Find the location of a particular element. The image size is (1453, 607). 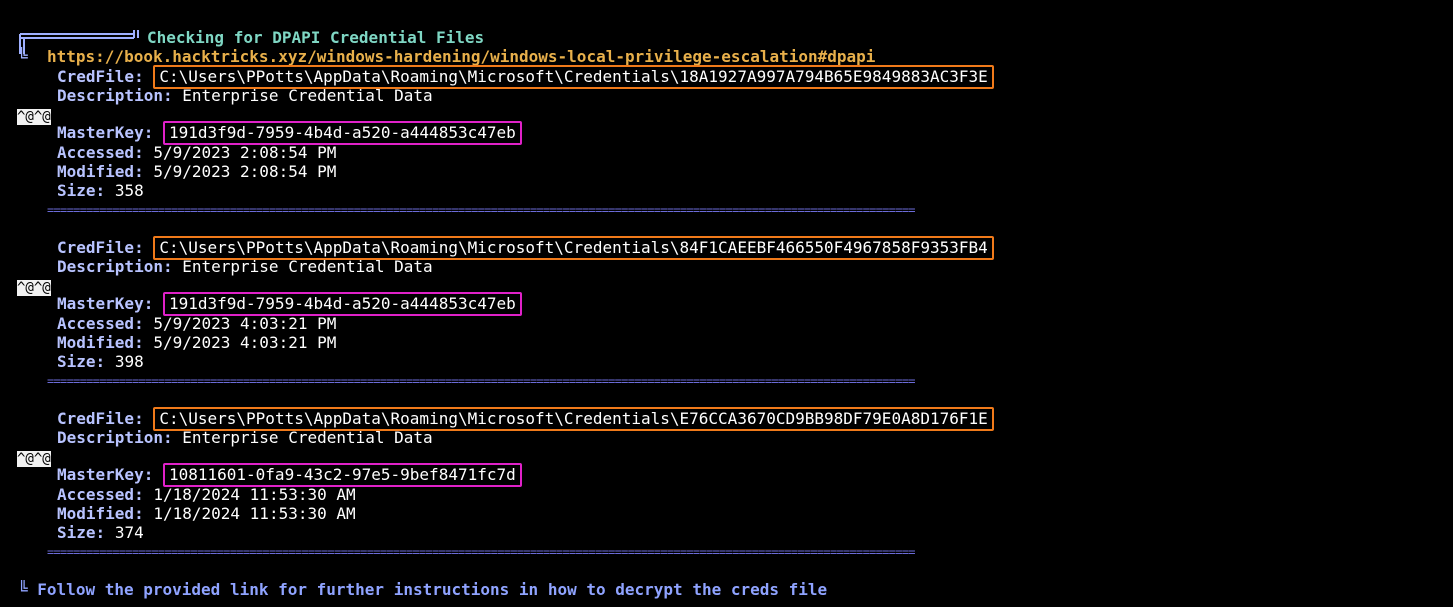

modified-value: 5/9/2023 2:08:54 PM is located at coordinates (245, 171).